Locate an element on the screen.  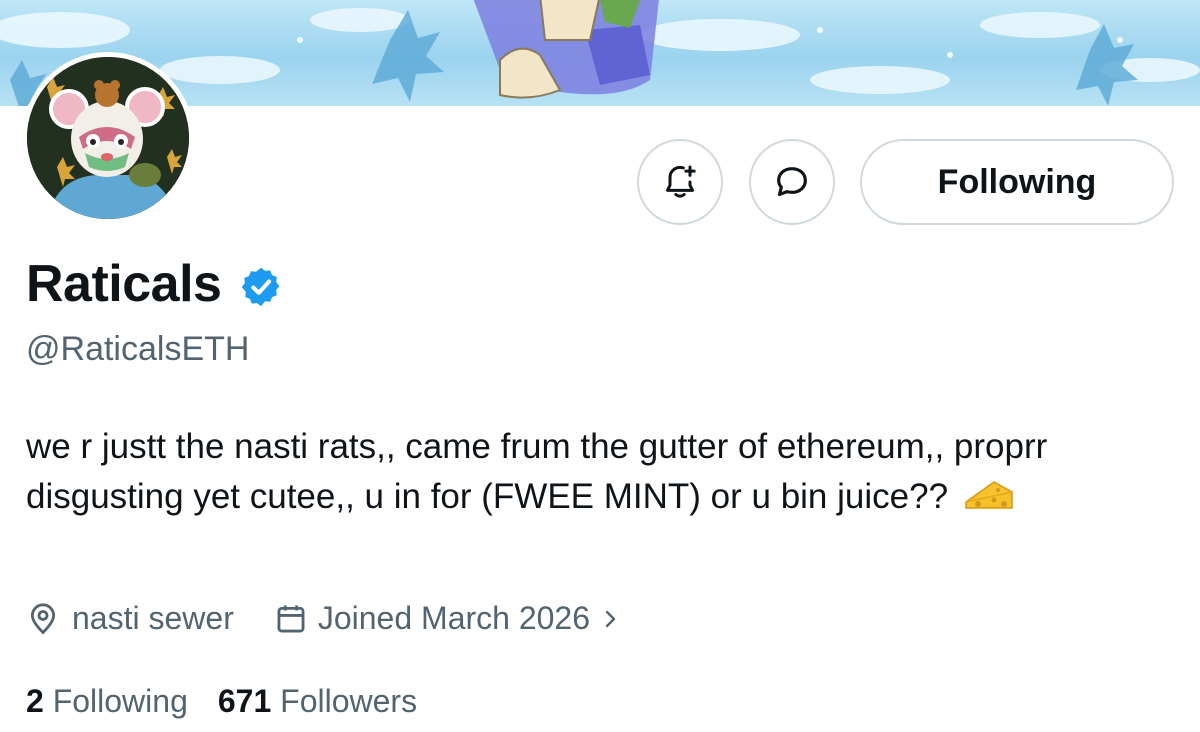
location-pin-icon is located at coordinates (43, 618).